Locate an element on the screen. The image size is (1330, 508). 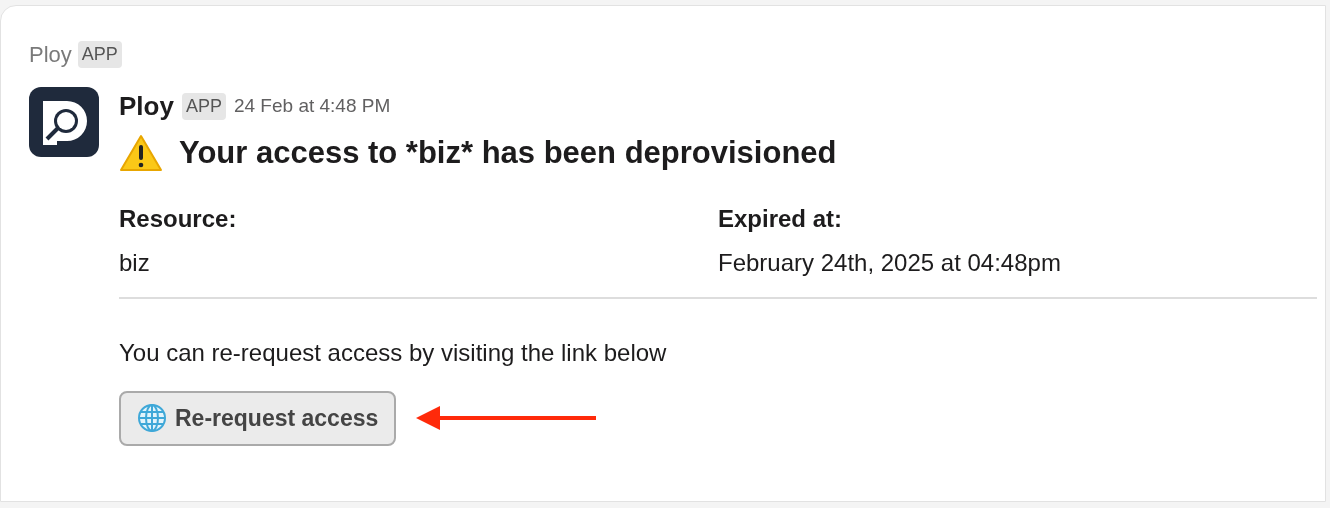
field-label: Expired at: is located at coordinates (781, 218).